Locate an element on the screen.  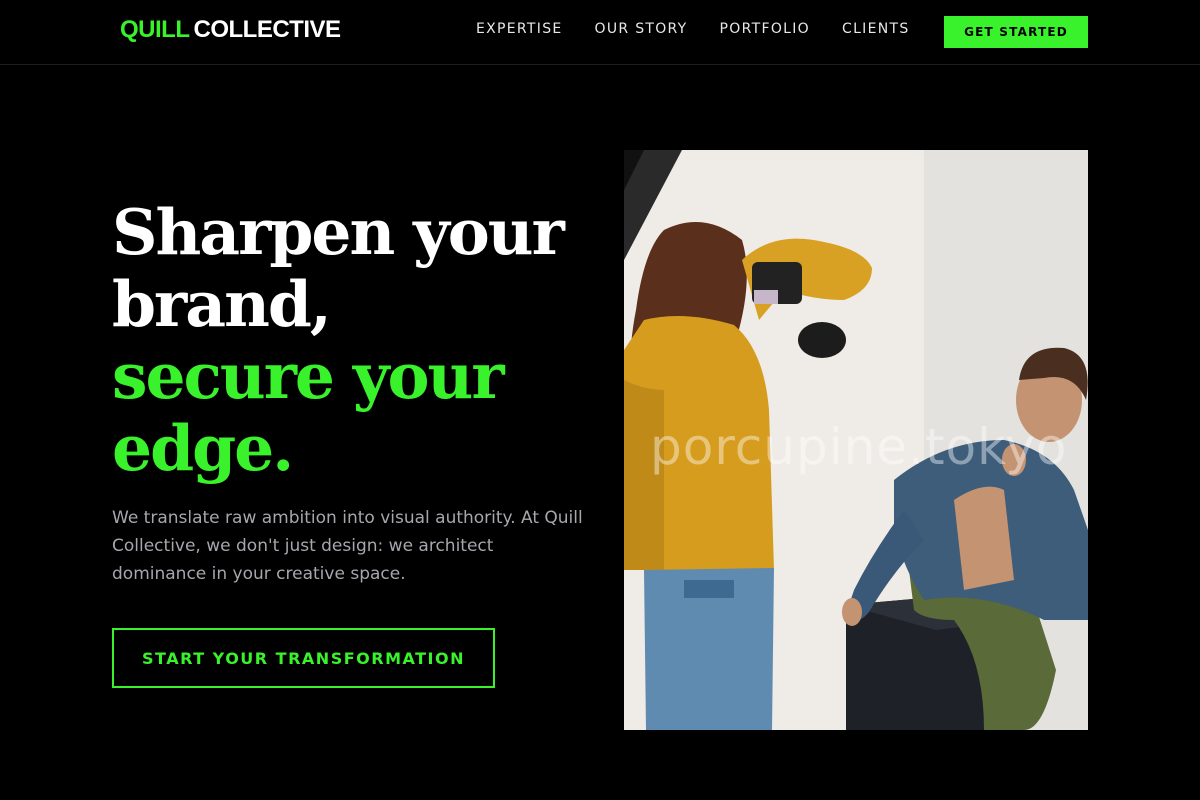
nav-link-expertise: EXPERTISE is located at coordinates (519, 29).